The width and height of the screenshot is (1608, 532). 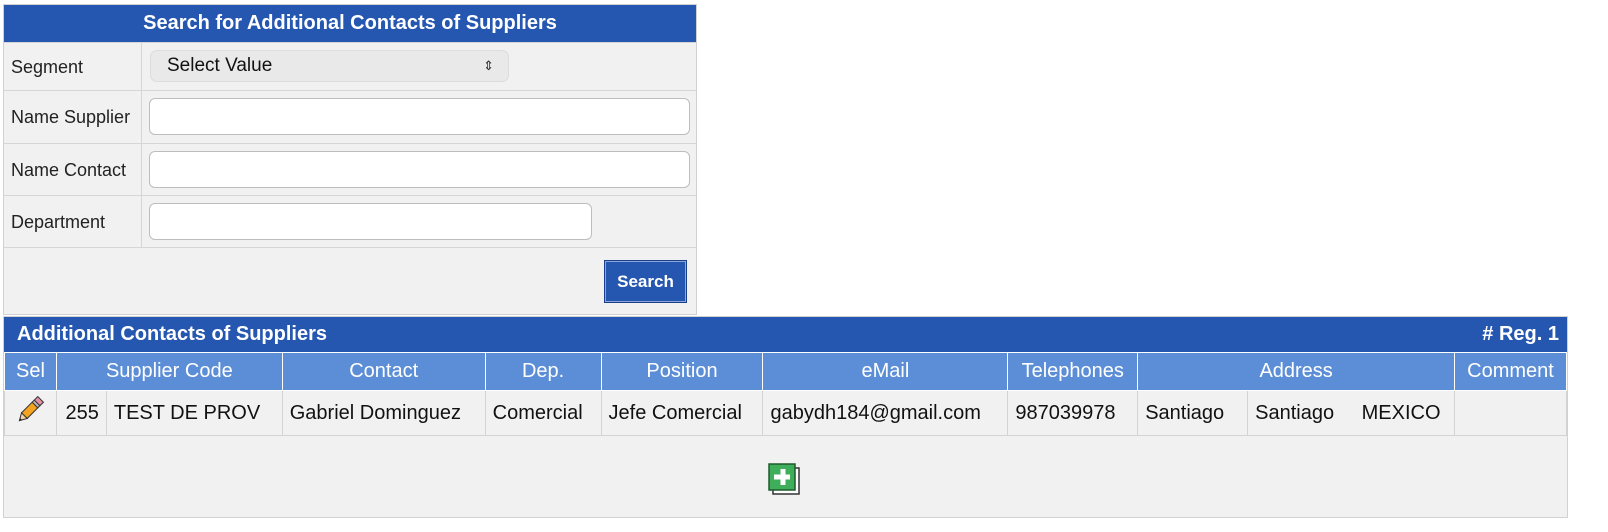 I want to click on department-cell: Comercial, so click(x=543, y=413).